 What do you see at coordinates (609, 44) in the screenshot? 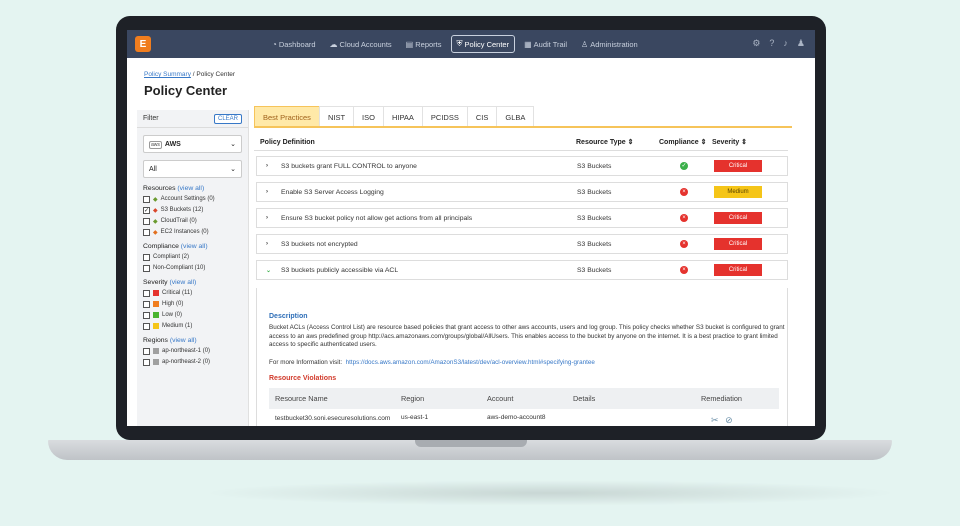
I see `nav-administration: ♙ Administration` at bounding box center [609, 44].